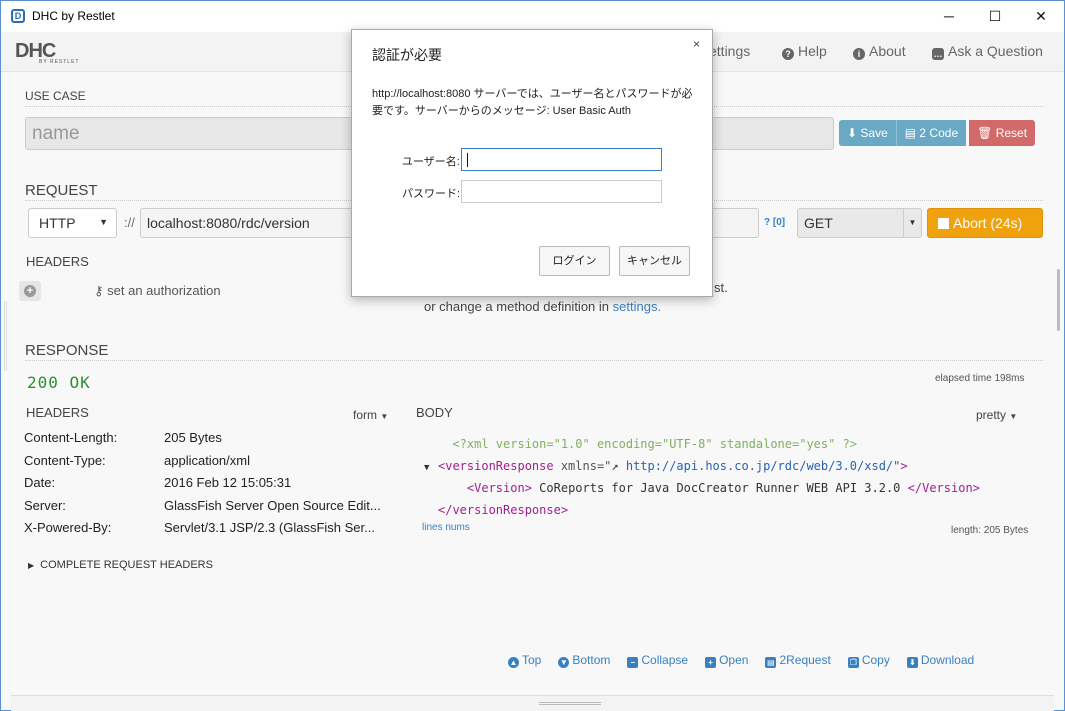 The height and width of the screenshot is (711, 1065). I want to click on scrollbar-thumb, so click(1058, 300).